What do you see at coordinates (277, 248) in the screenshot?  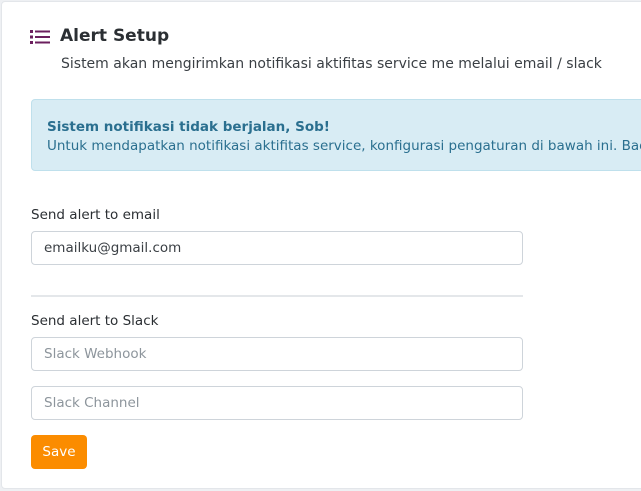 I see `email-input` at bounding box center [277, 248].